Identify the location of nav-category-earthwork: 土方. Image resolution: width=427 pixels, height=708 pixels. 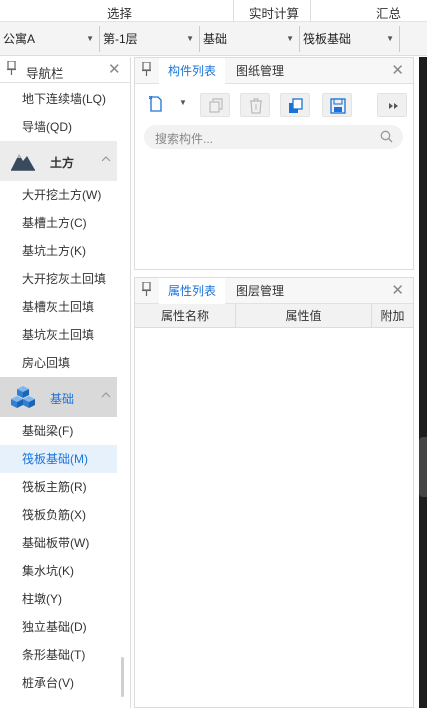
(58, 161).